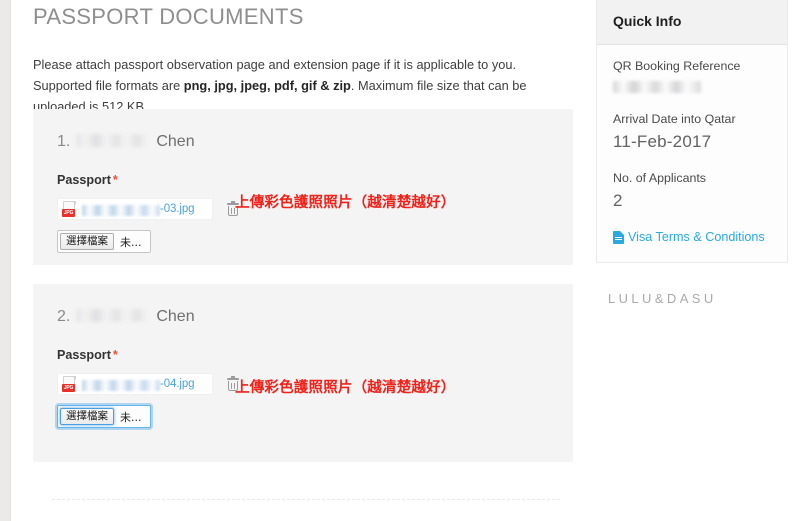  I want to click on footer-divider, so click(306, 499).